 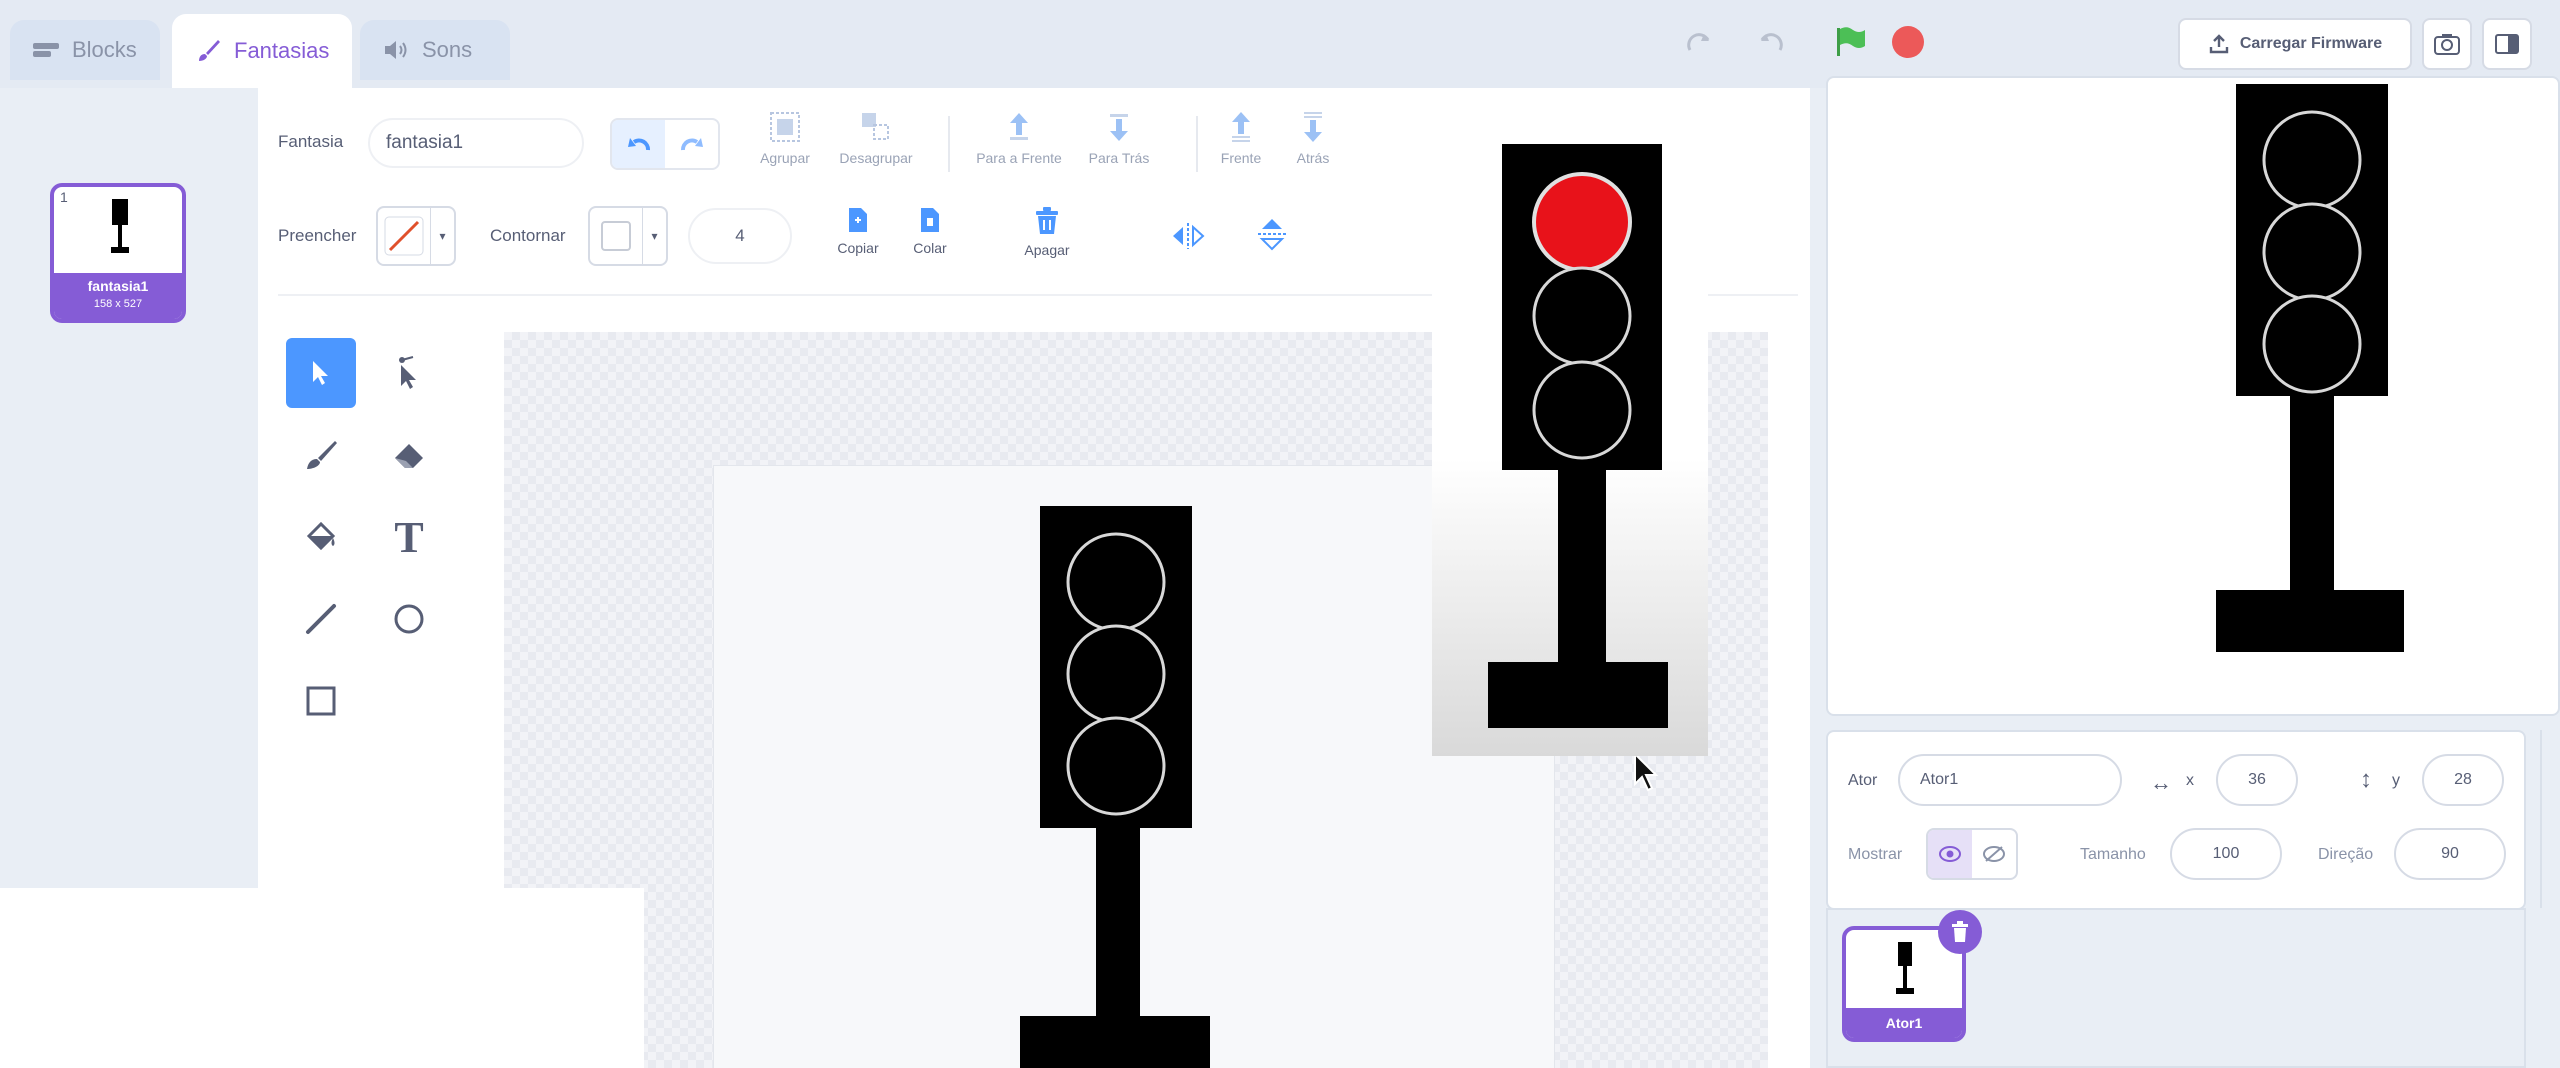 What do you see at coordinates (1119, 138) in the screenshot?
I see `backward-button: Para Trás` at bounding box center [1119, 138].